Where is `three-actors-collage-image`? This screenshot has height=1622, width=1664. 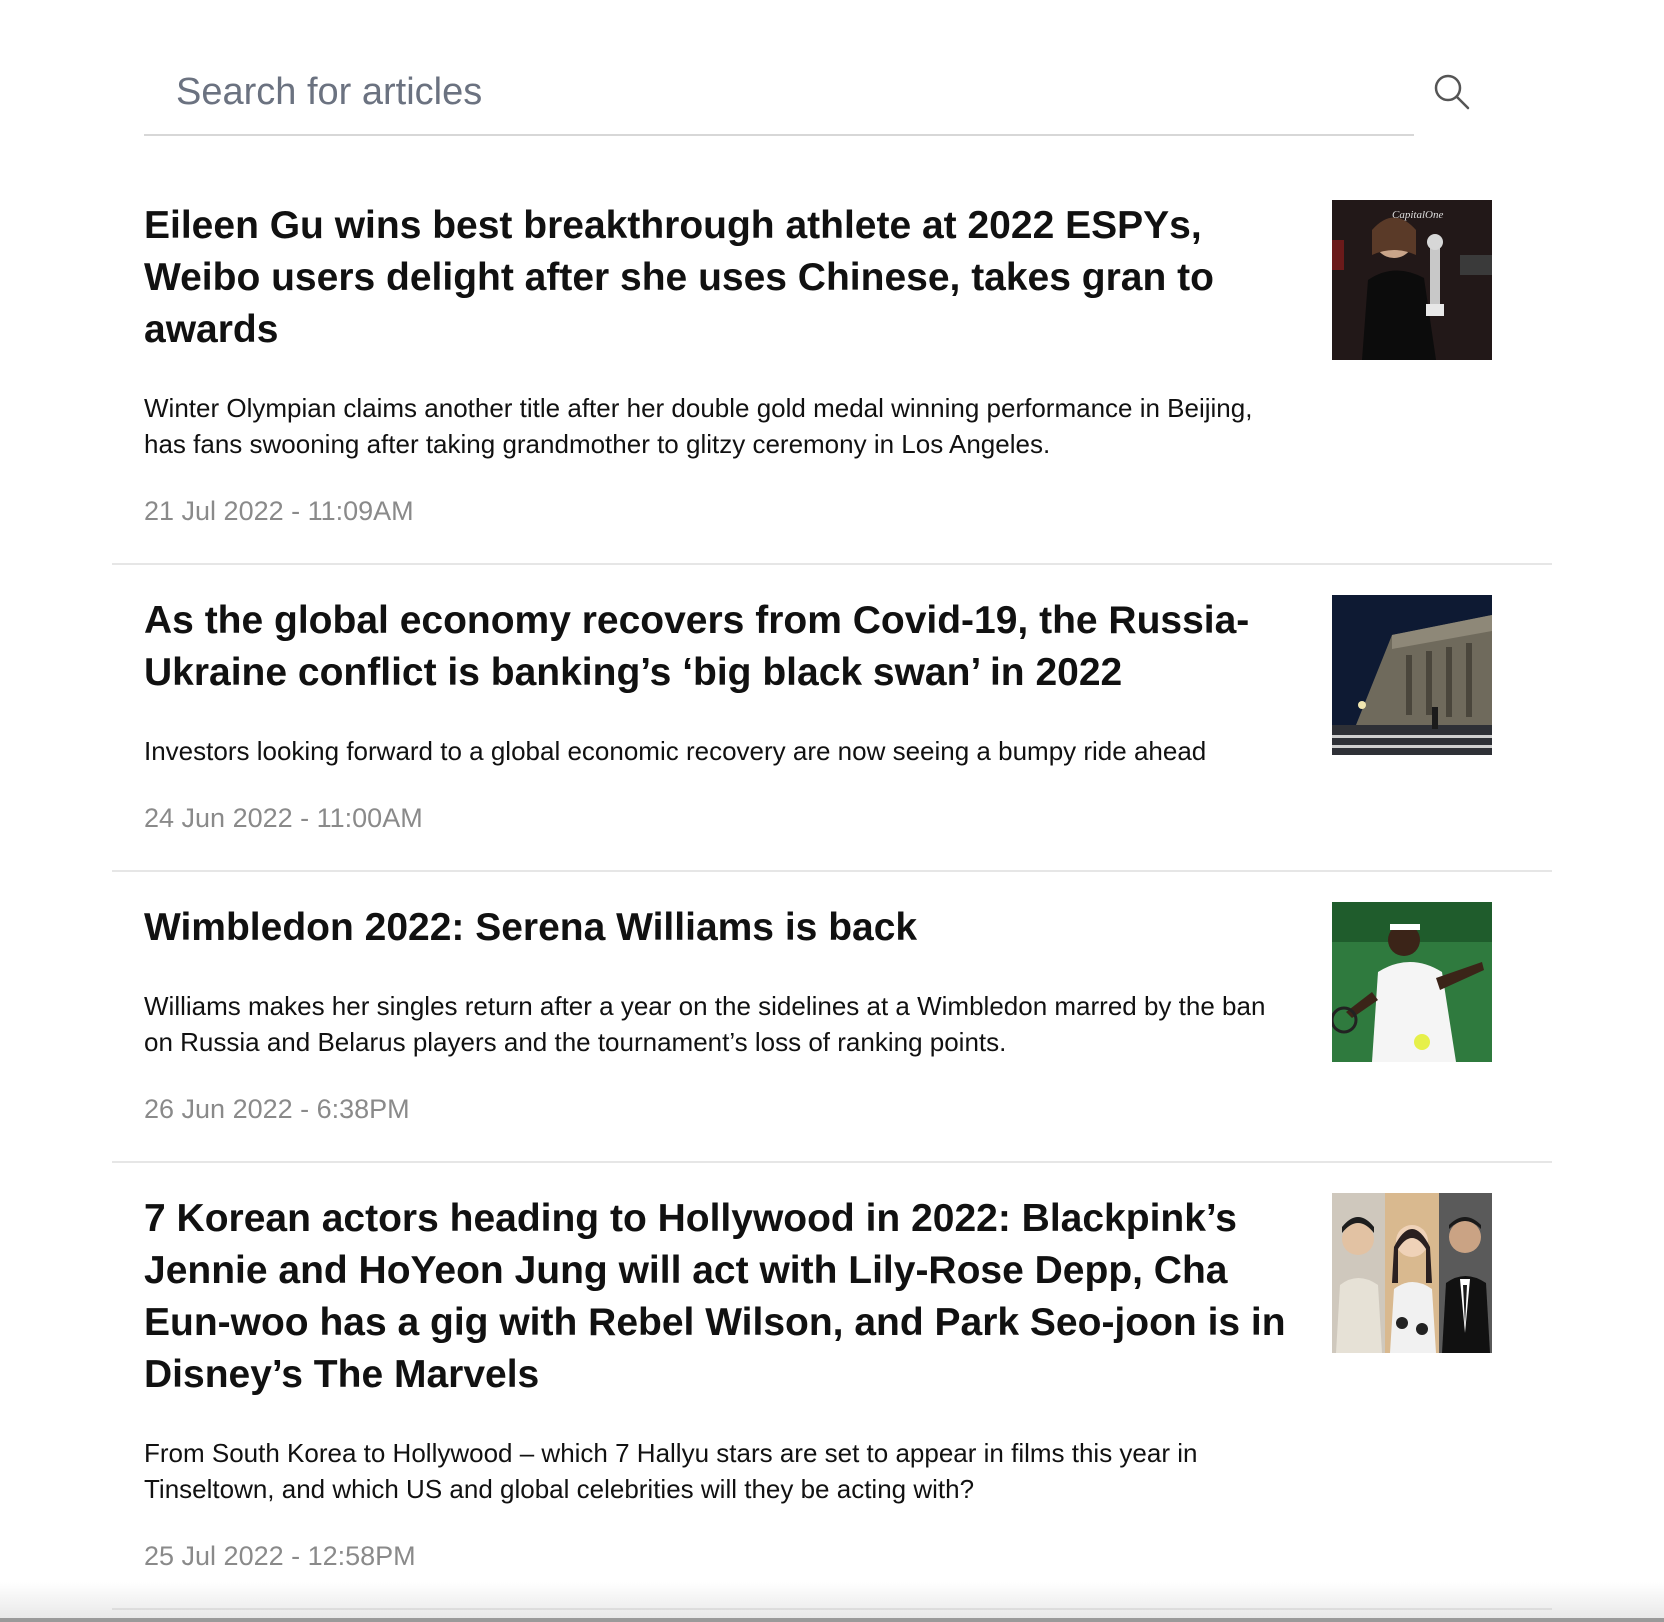
three-actors-collage-image is located at coordinates (1412, 1273).